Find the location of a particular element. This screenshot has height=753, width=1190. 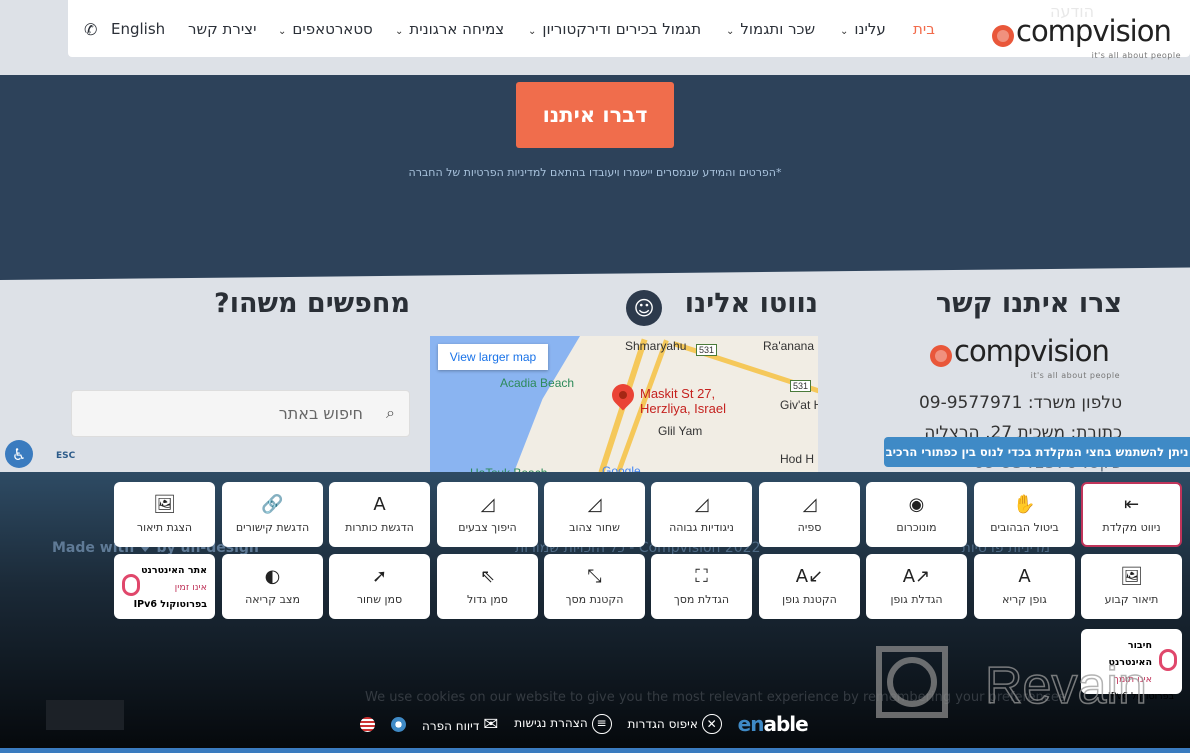

nav-about-label: עלינו is located at coordinates (870, 29).